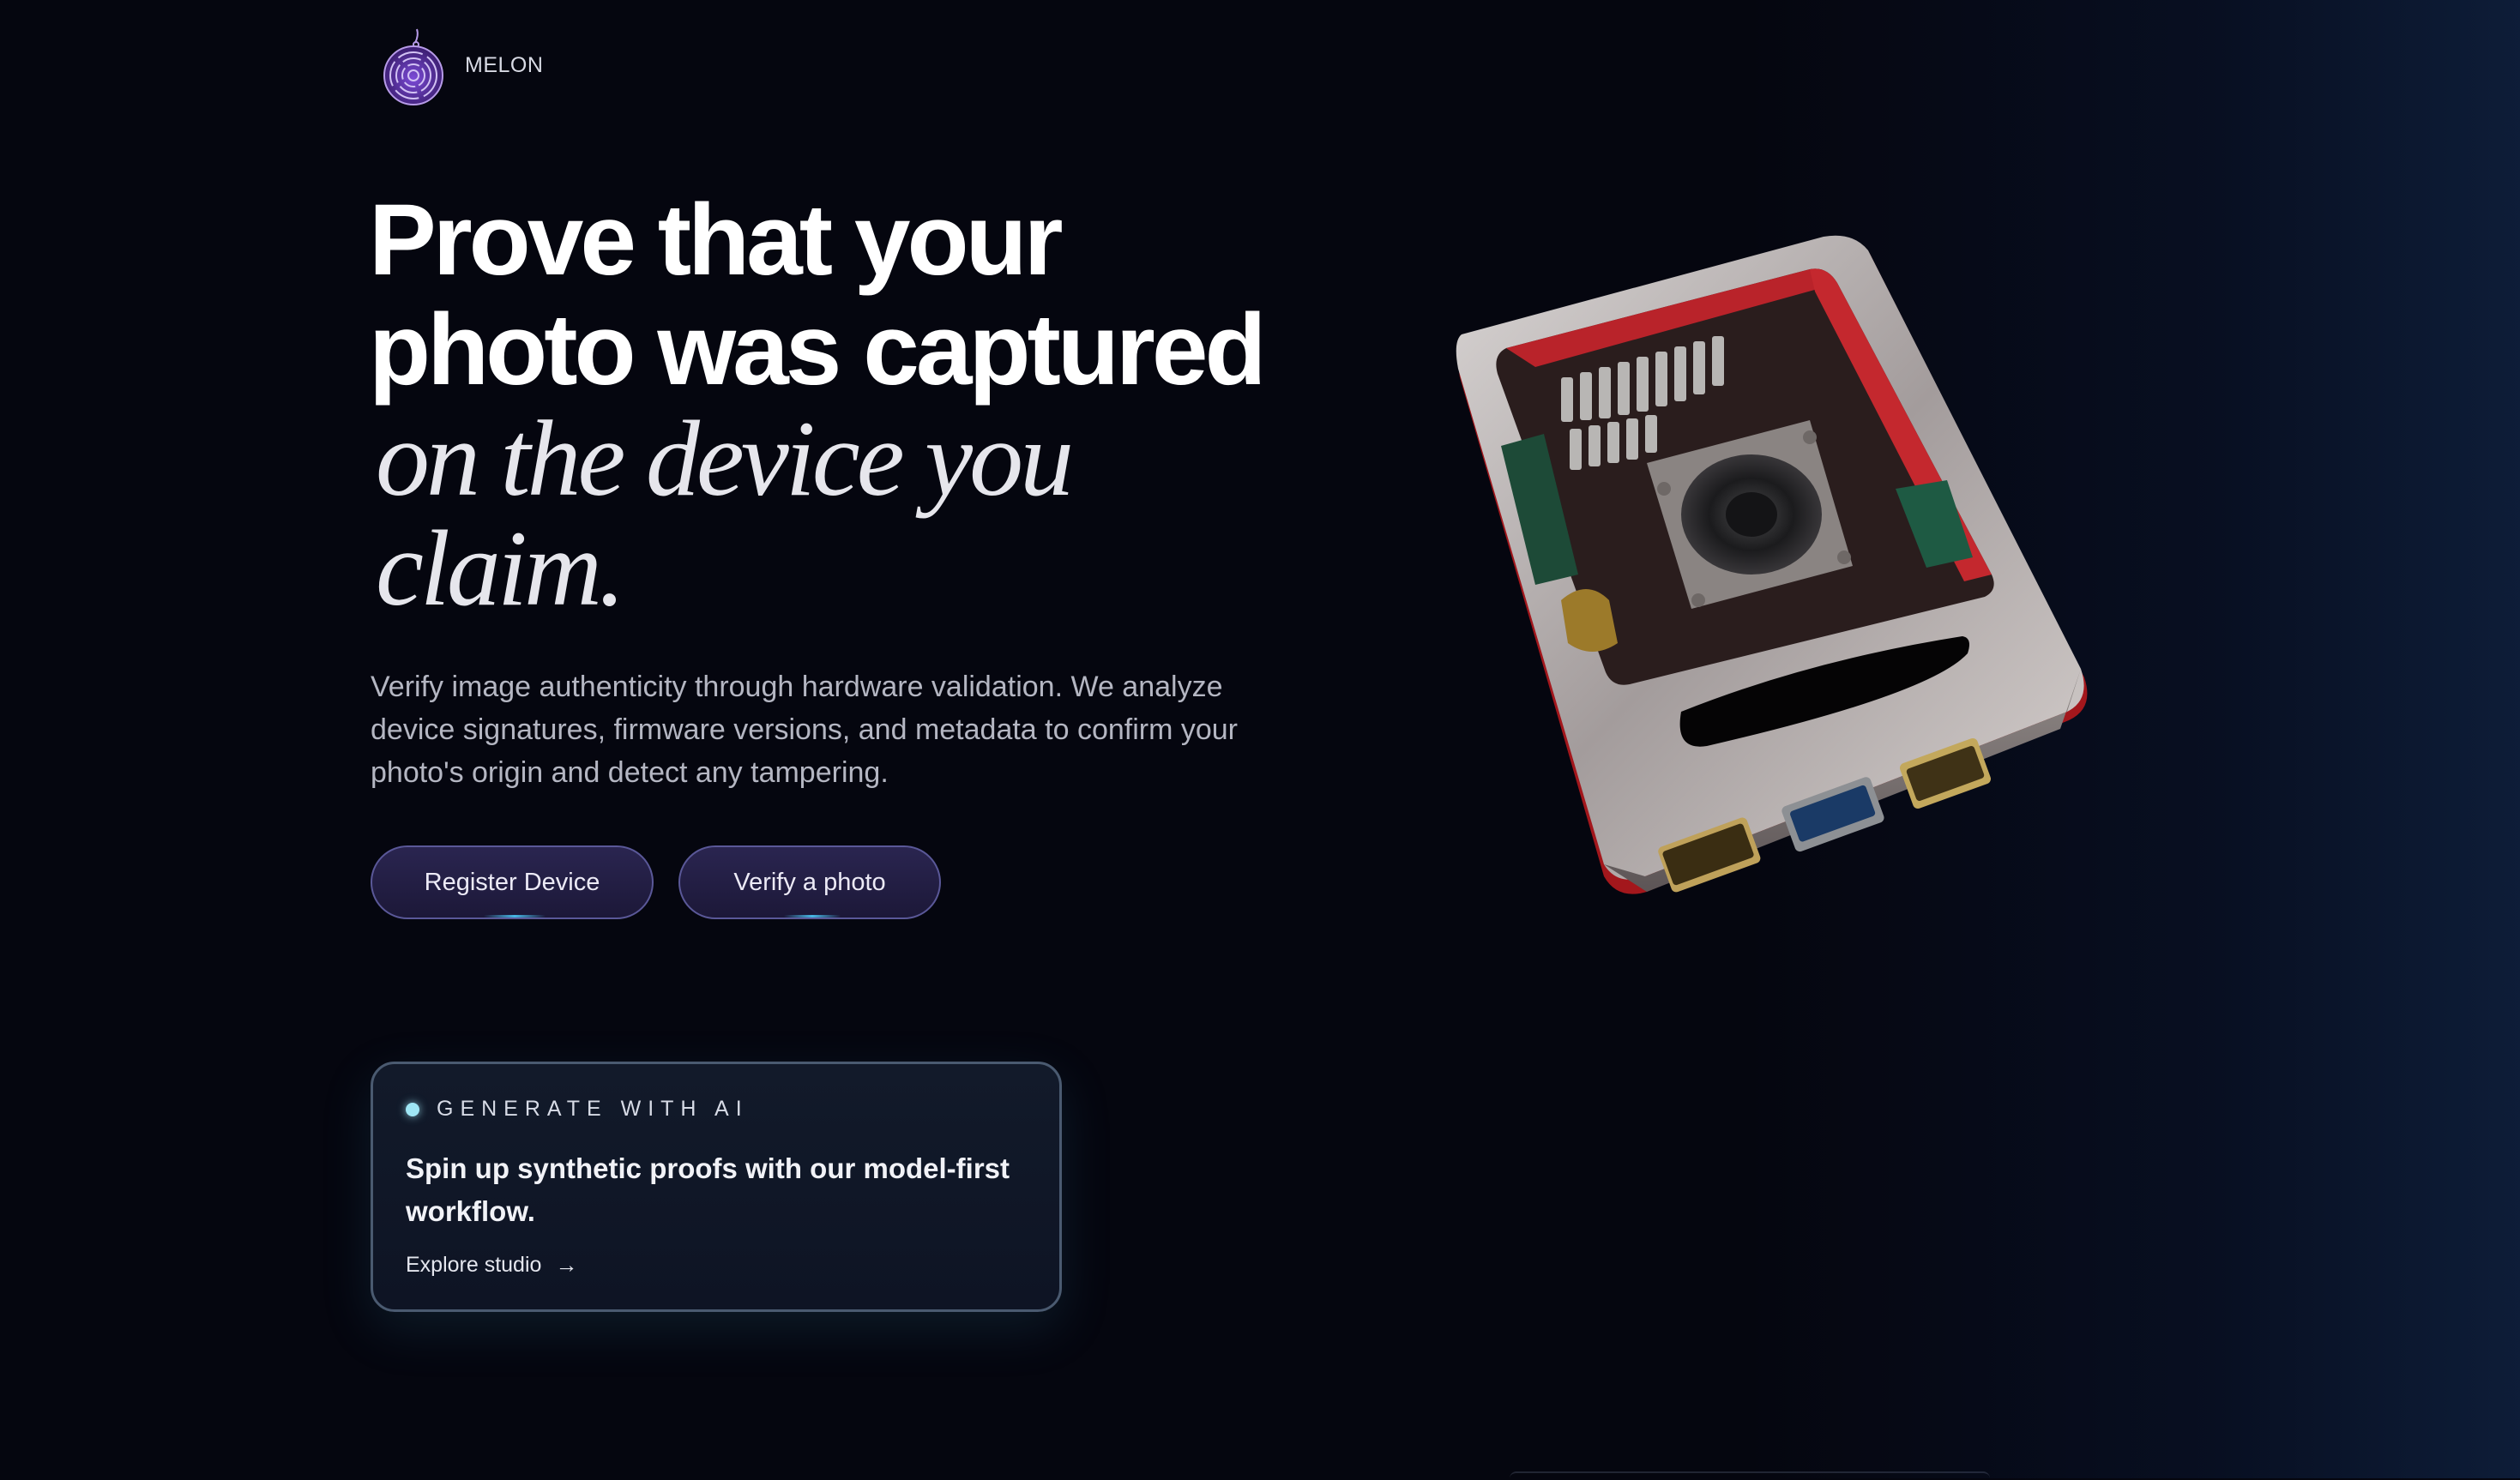  Describe the element at coordinates (1772, 564) in the screenshot. I see `raspberry-pi-case-3d-model` at that location.